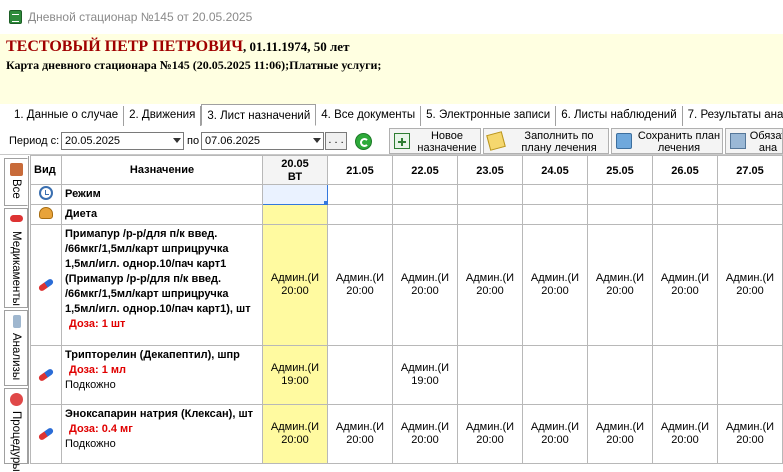 The width and height of the screenshot is (783, 472). What do you see at coordinates (402, 141) in the screenshot?
I see `add-document-icon` at bounding box center [402, 141].